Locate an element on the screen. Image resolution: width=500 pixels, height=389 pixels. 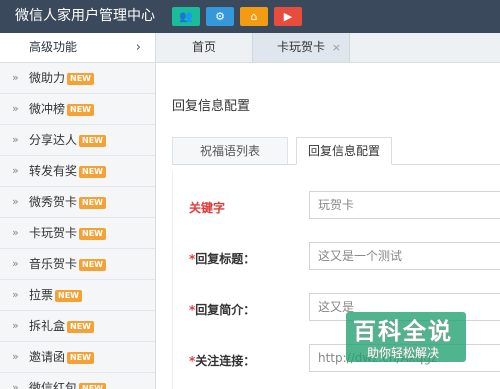
tab-card: 卡玩贺卡 × is located at coordinates (301, 47).